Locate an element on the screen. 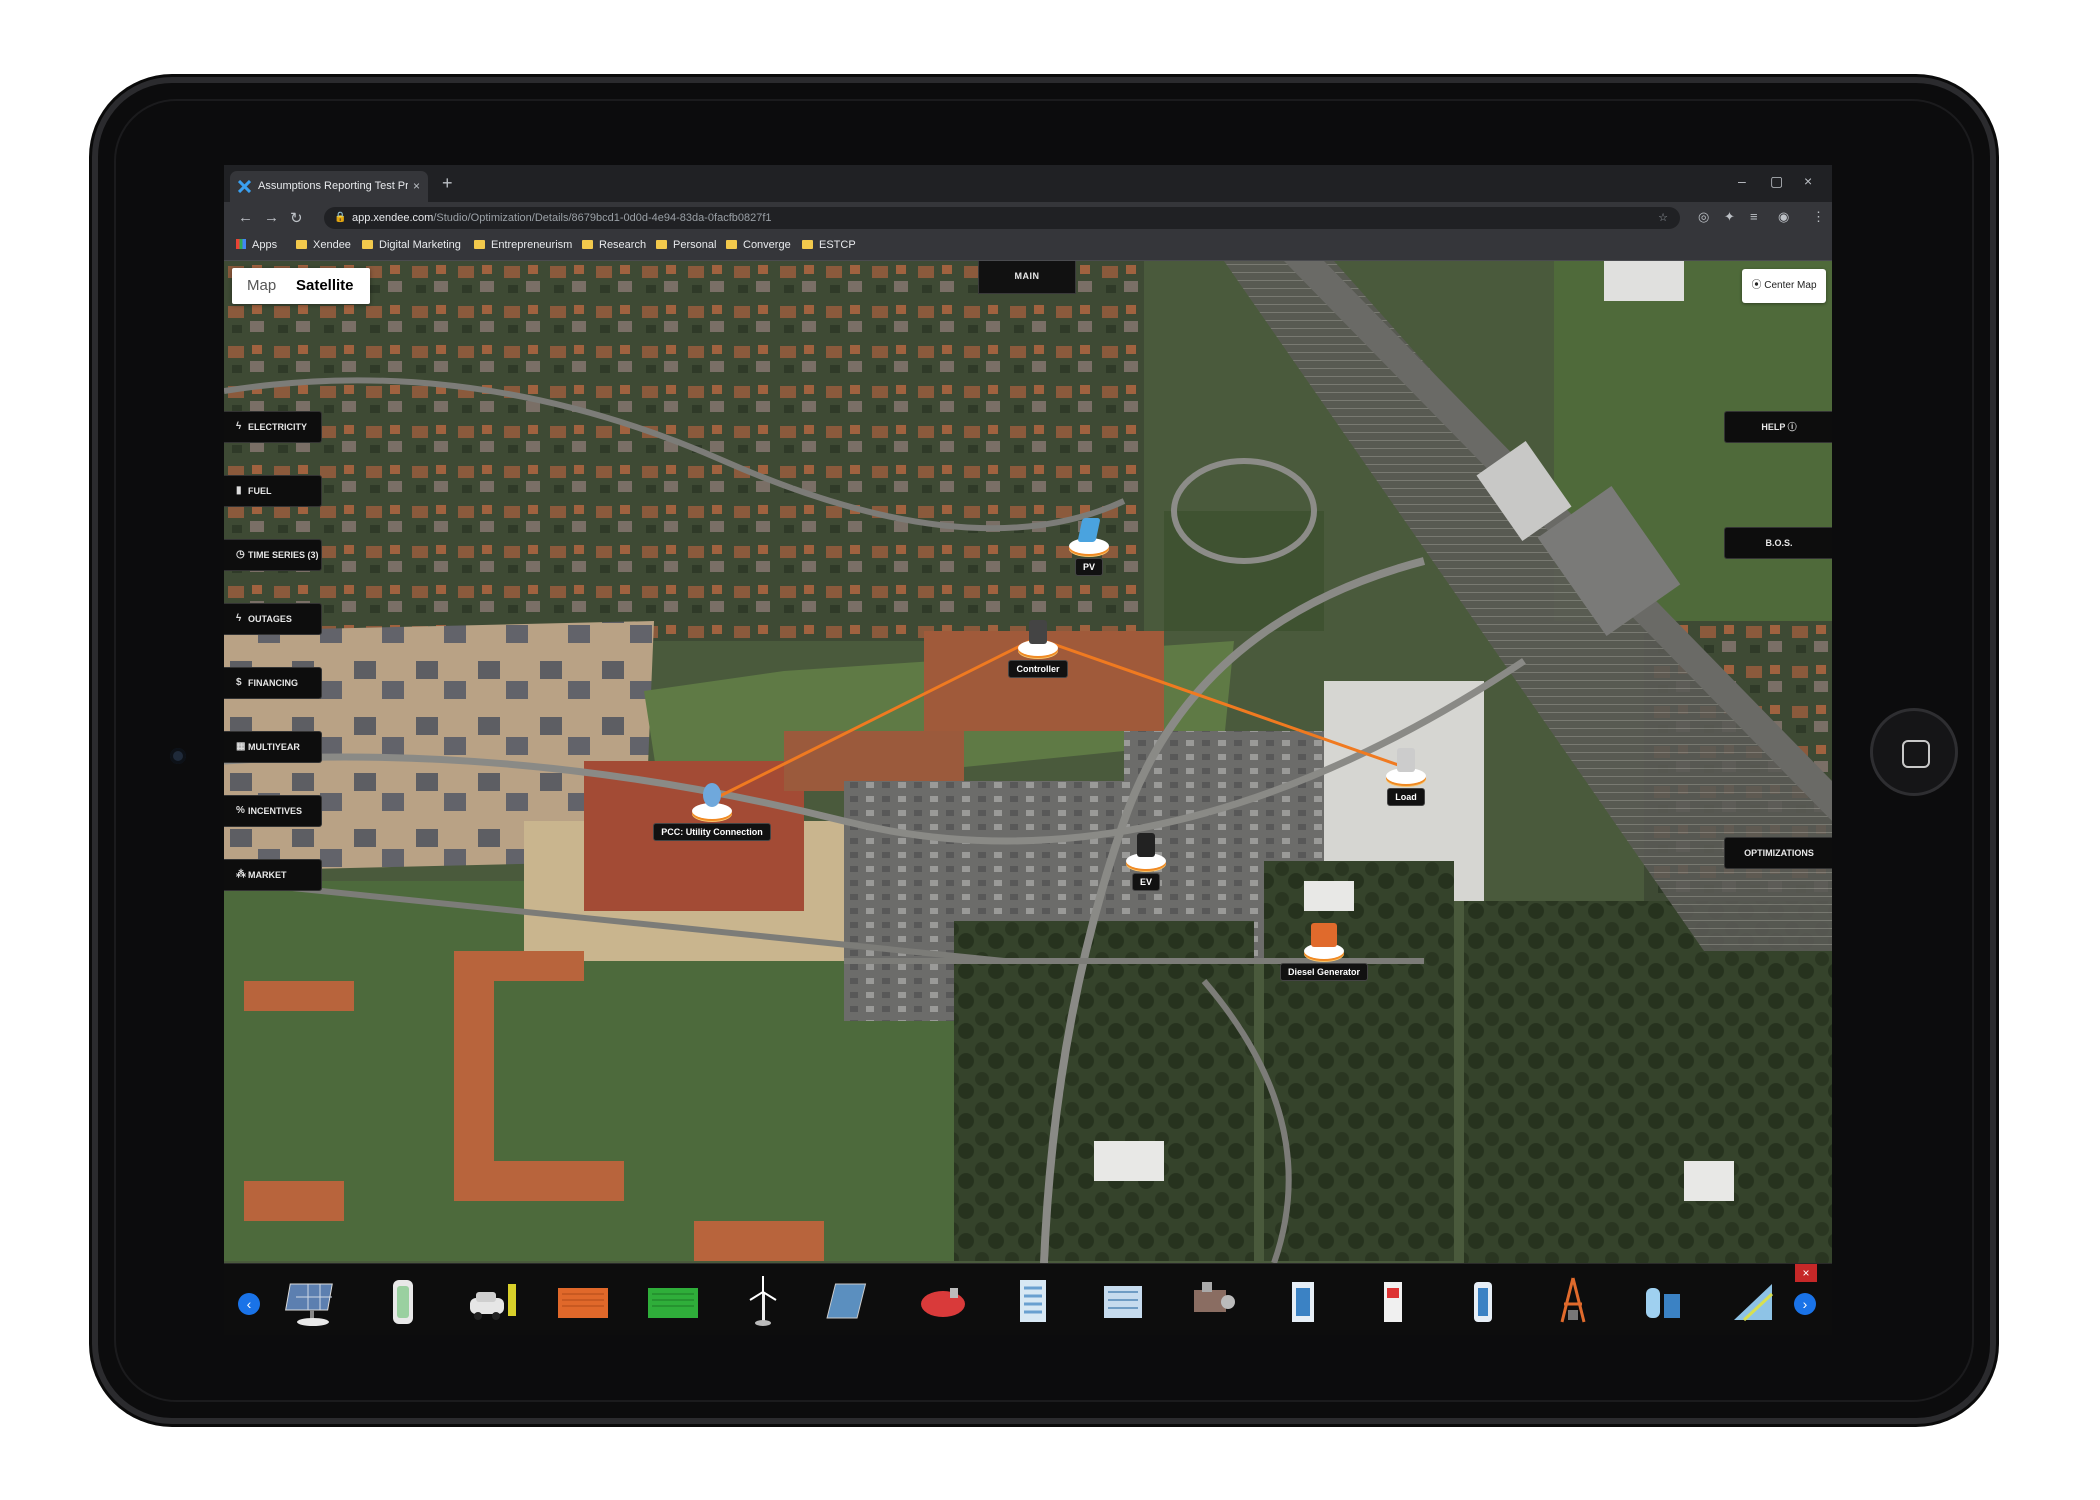 This screenshot has height=1500, width=2100. node-label: Diesel Generator is located at coordinates (1324, 972).